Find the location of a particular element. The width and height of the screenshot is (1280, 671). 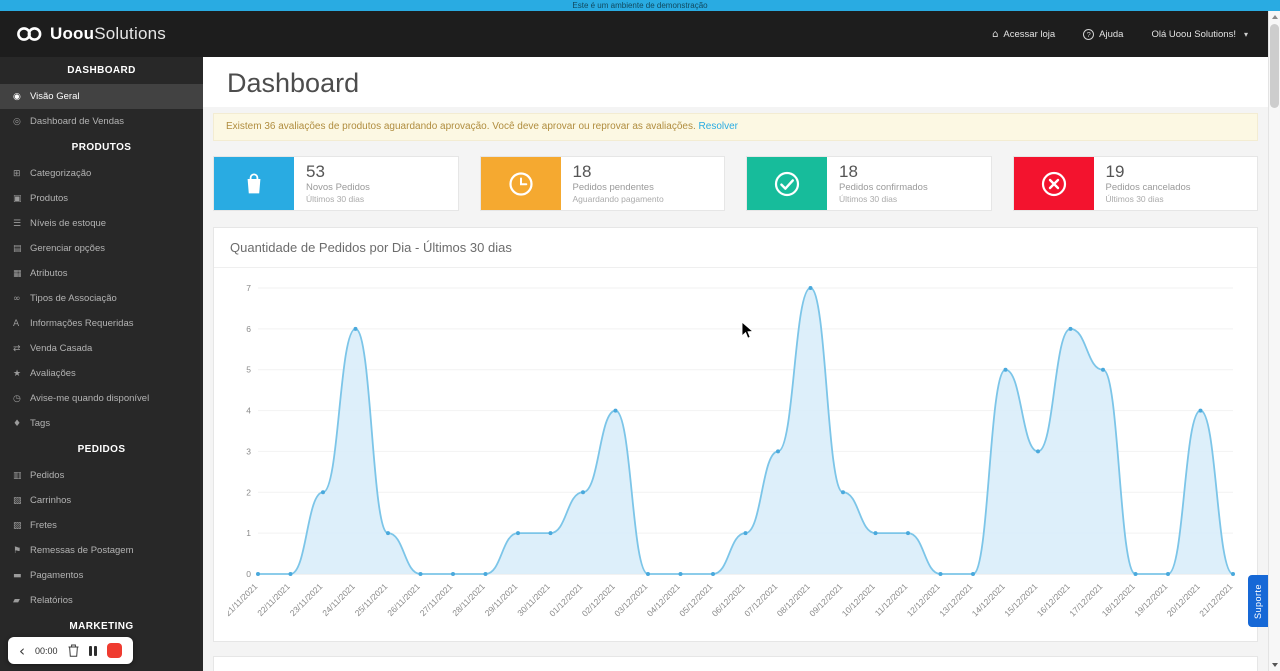

scroll-up-button is located at coordinates (1274, 17).